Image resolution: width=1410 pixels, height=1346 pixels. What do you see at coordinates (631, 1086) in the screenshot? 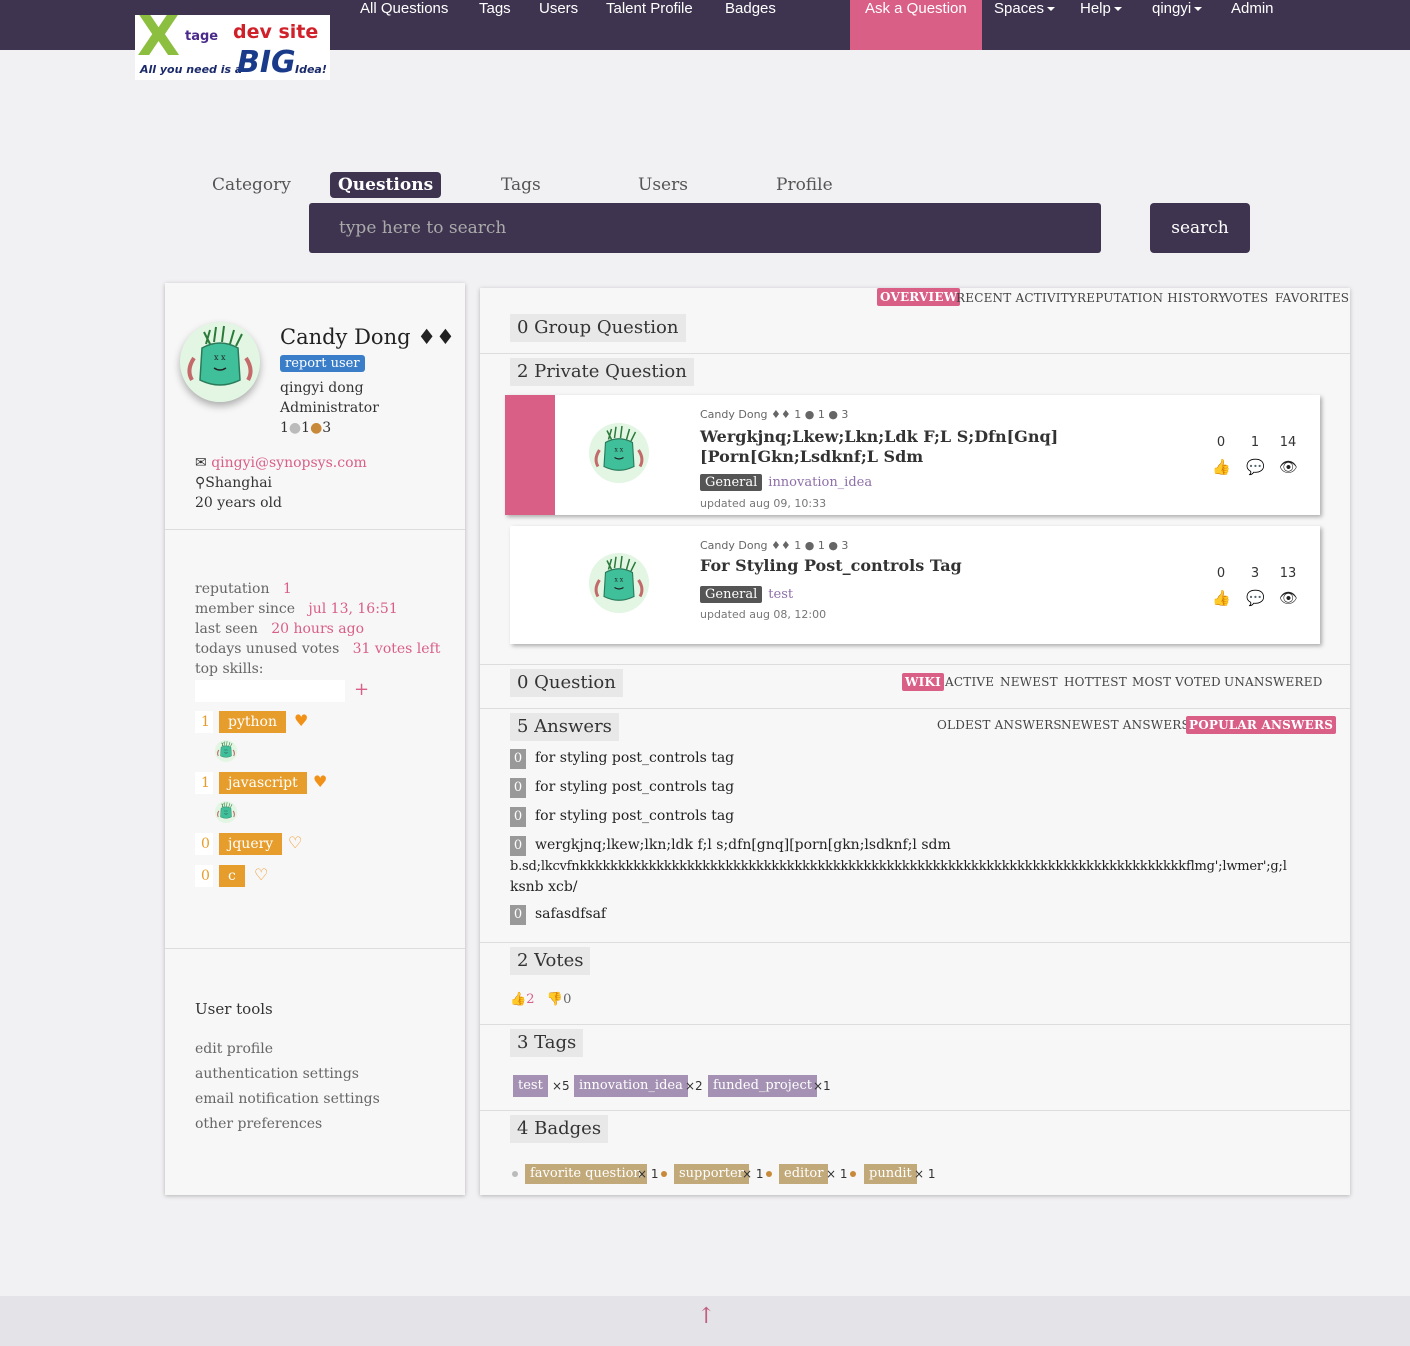
I see `tag-chip: innovation_idea` at bounding box center [631, 1086].